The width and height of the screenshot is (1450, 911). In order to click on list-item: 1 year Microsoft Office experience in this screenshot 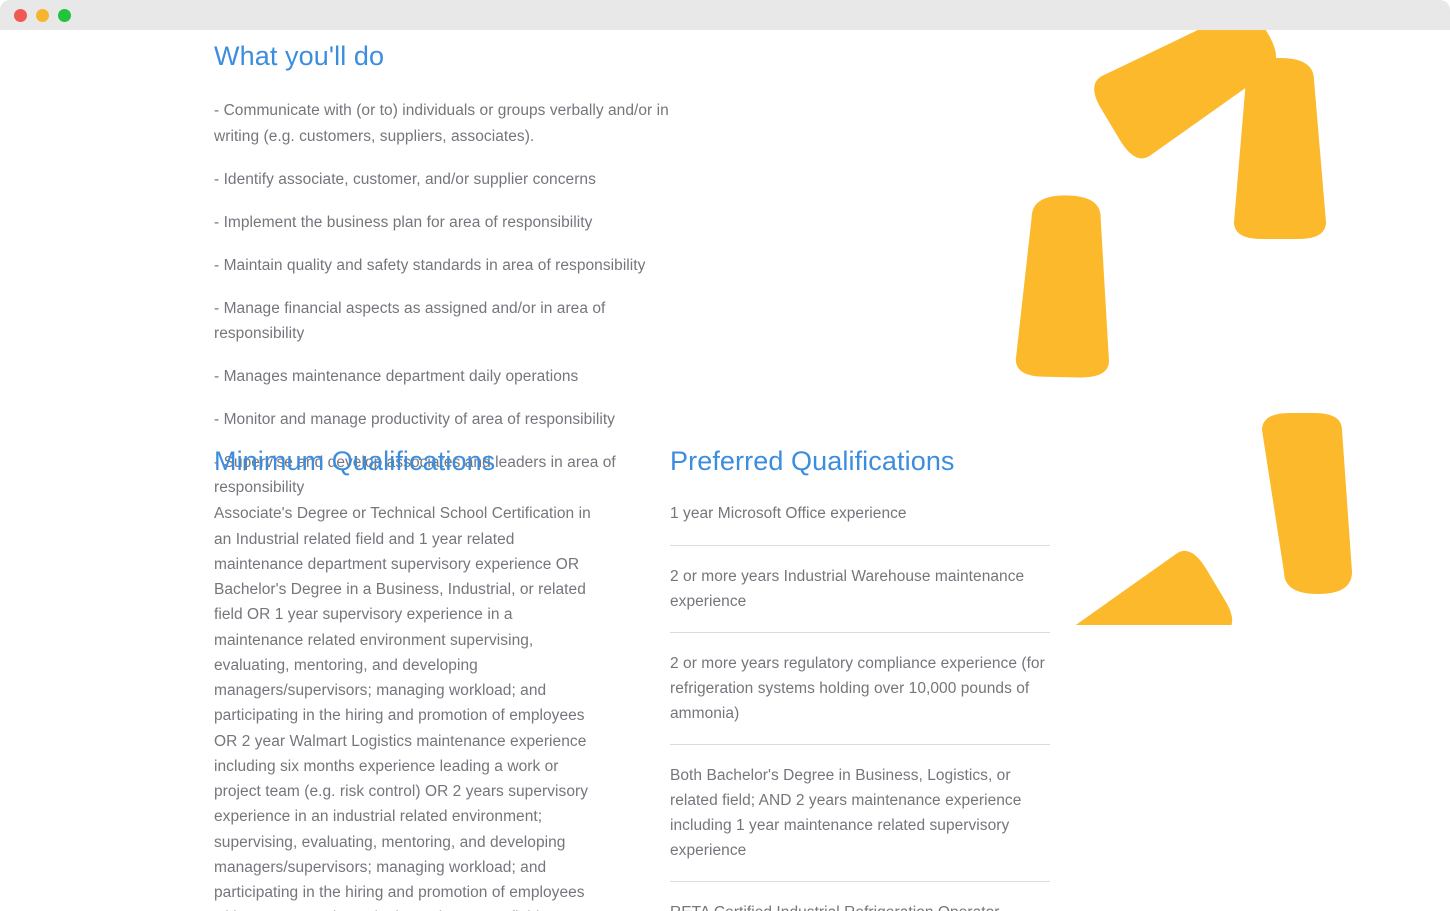, I will do `click(860, 523)`.